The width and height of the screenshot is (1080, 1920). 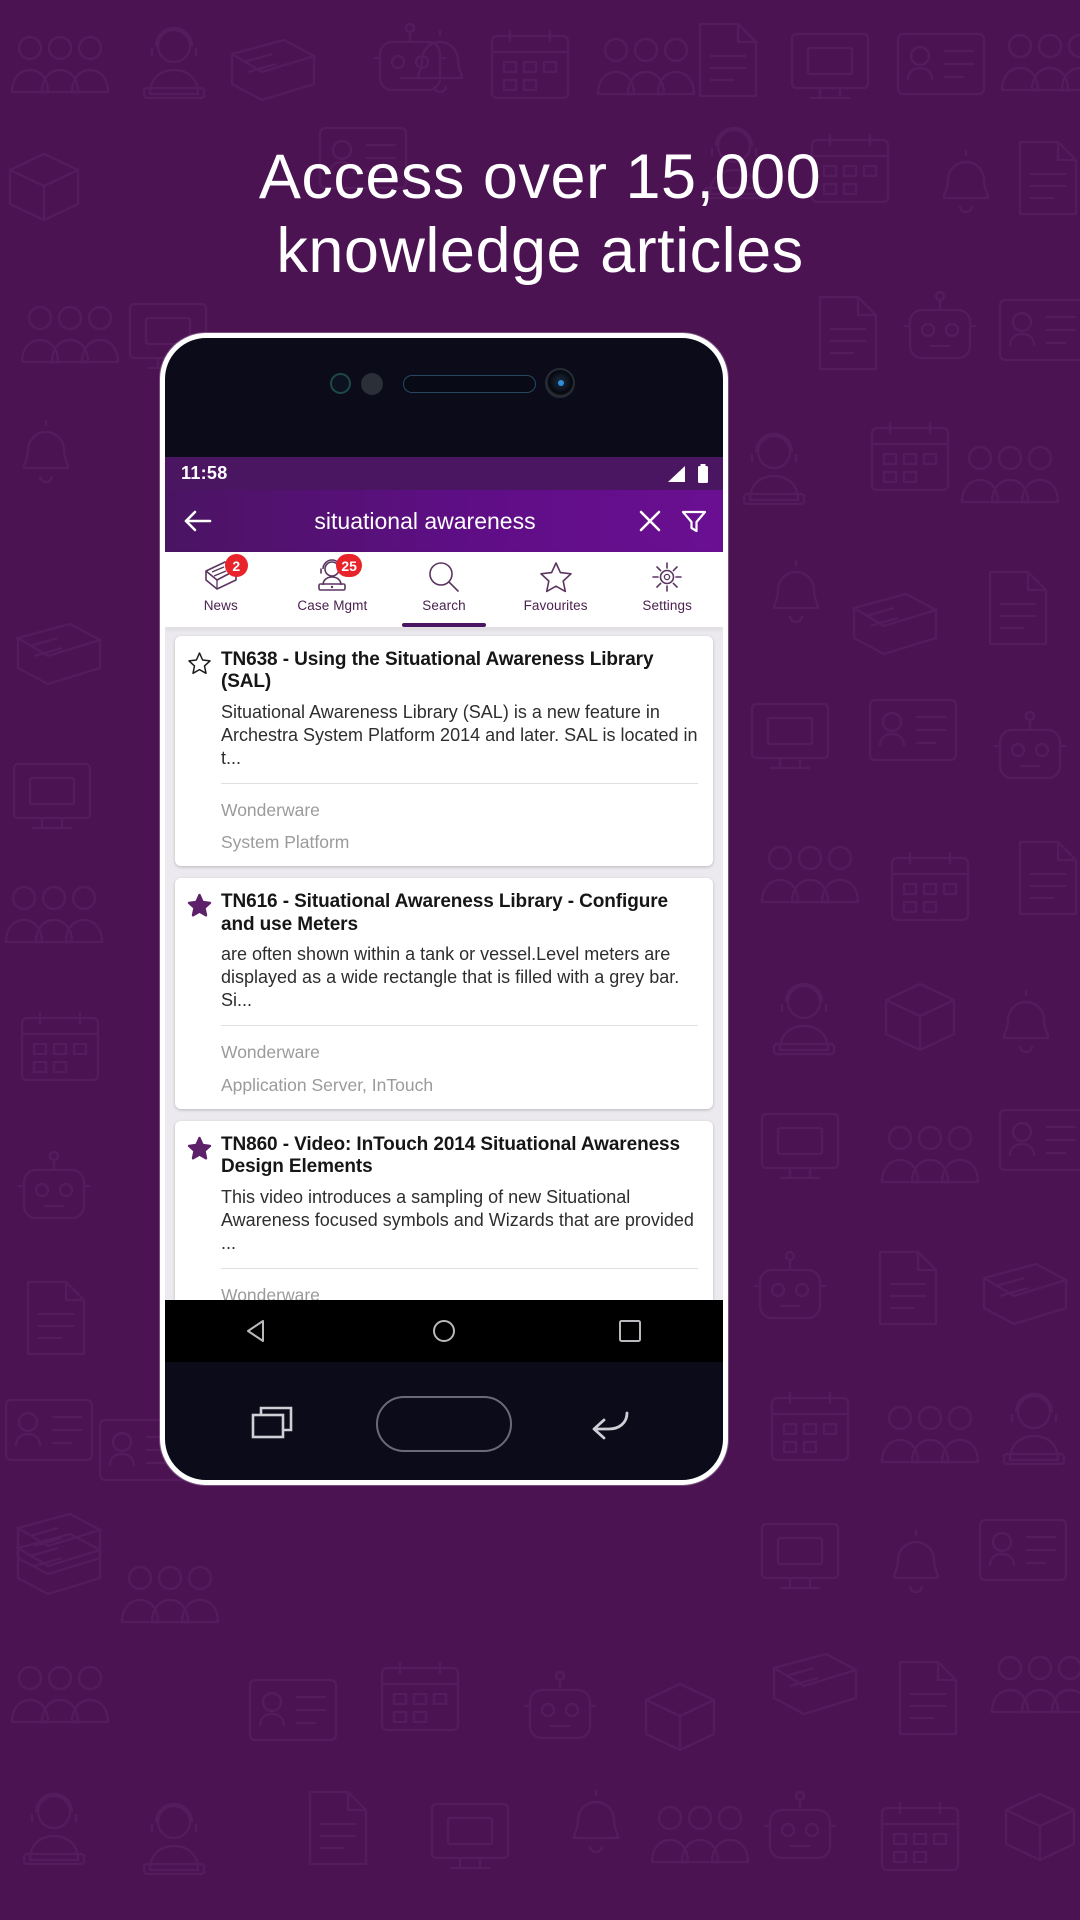 I want to click on headline-line-2: knowledge articles, so click(x=540, y=251).